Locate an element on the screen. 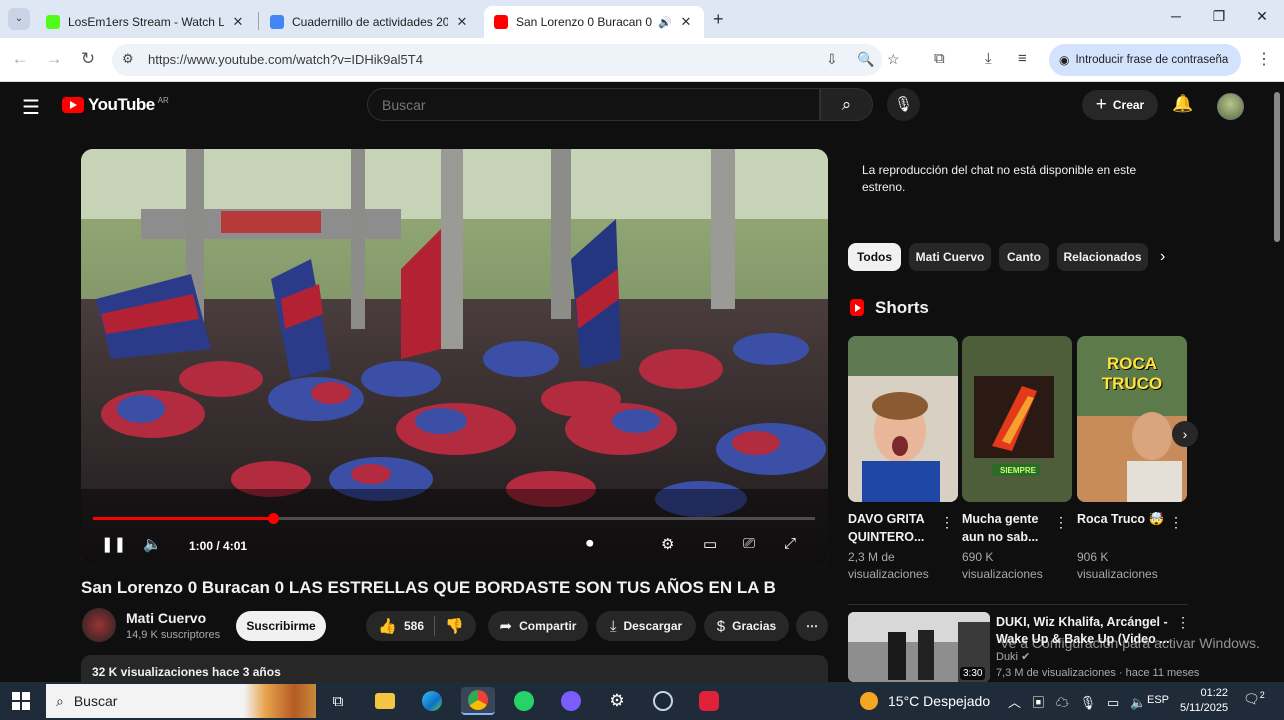  tab-cuadernillo: Cuadernillo de actividades 2025 ✕ is located at coordinates (370, 22).